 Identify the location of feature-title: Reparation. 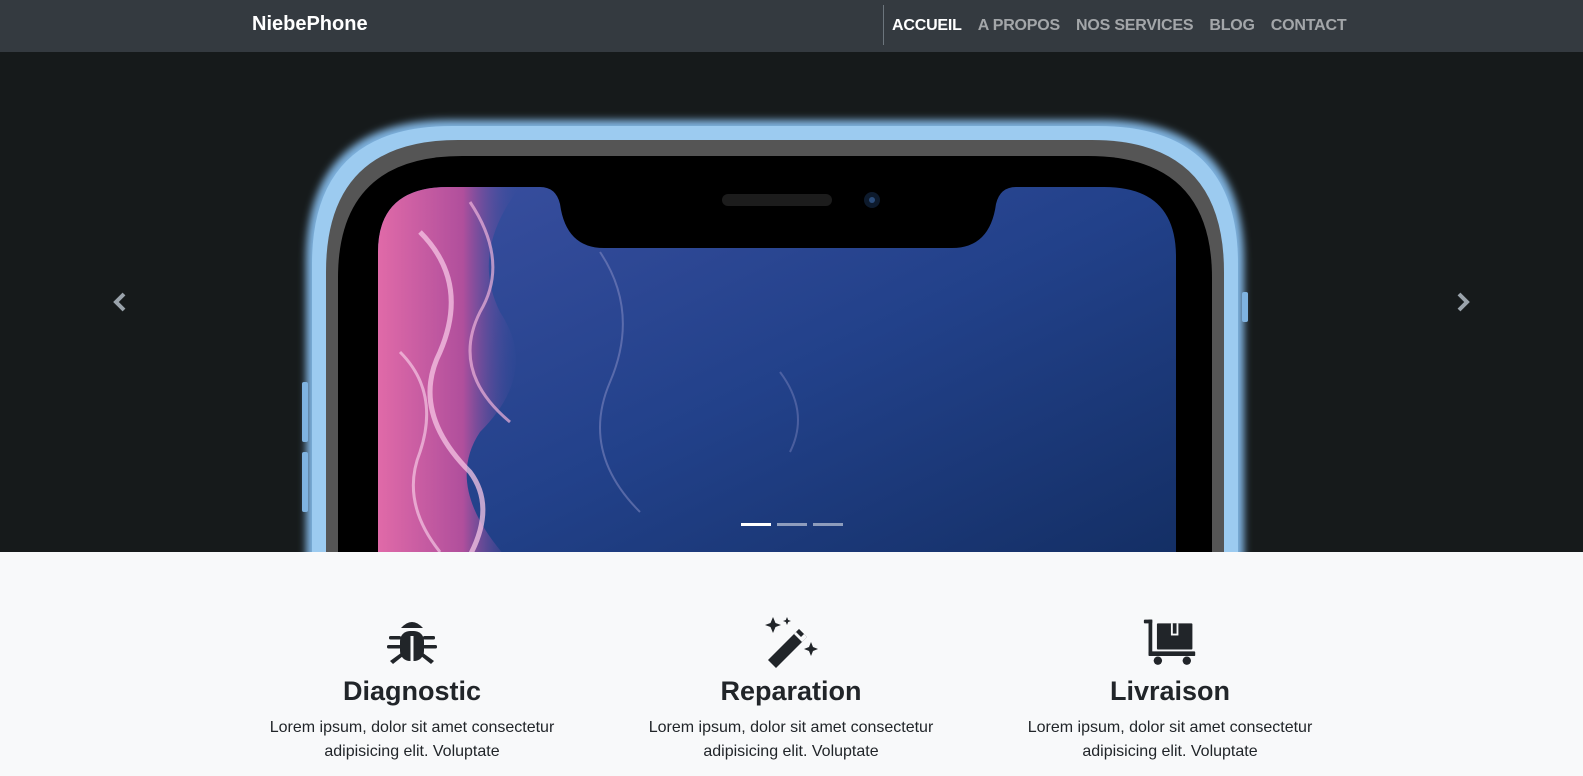
(791, 691).